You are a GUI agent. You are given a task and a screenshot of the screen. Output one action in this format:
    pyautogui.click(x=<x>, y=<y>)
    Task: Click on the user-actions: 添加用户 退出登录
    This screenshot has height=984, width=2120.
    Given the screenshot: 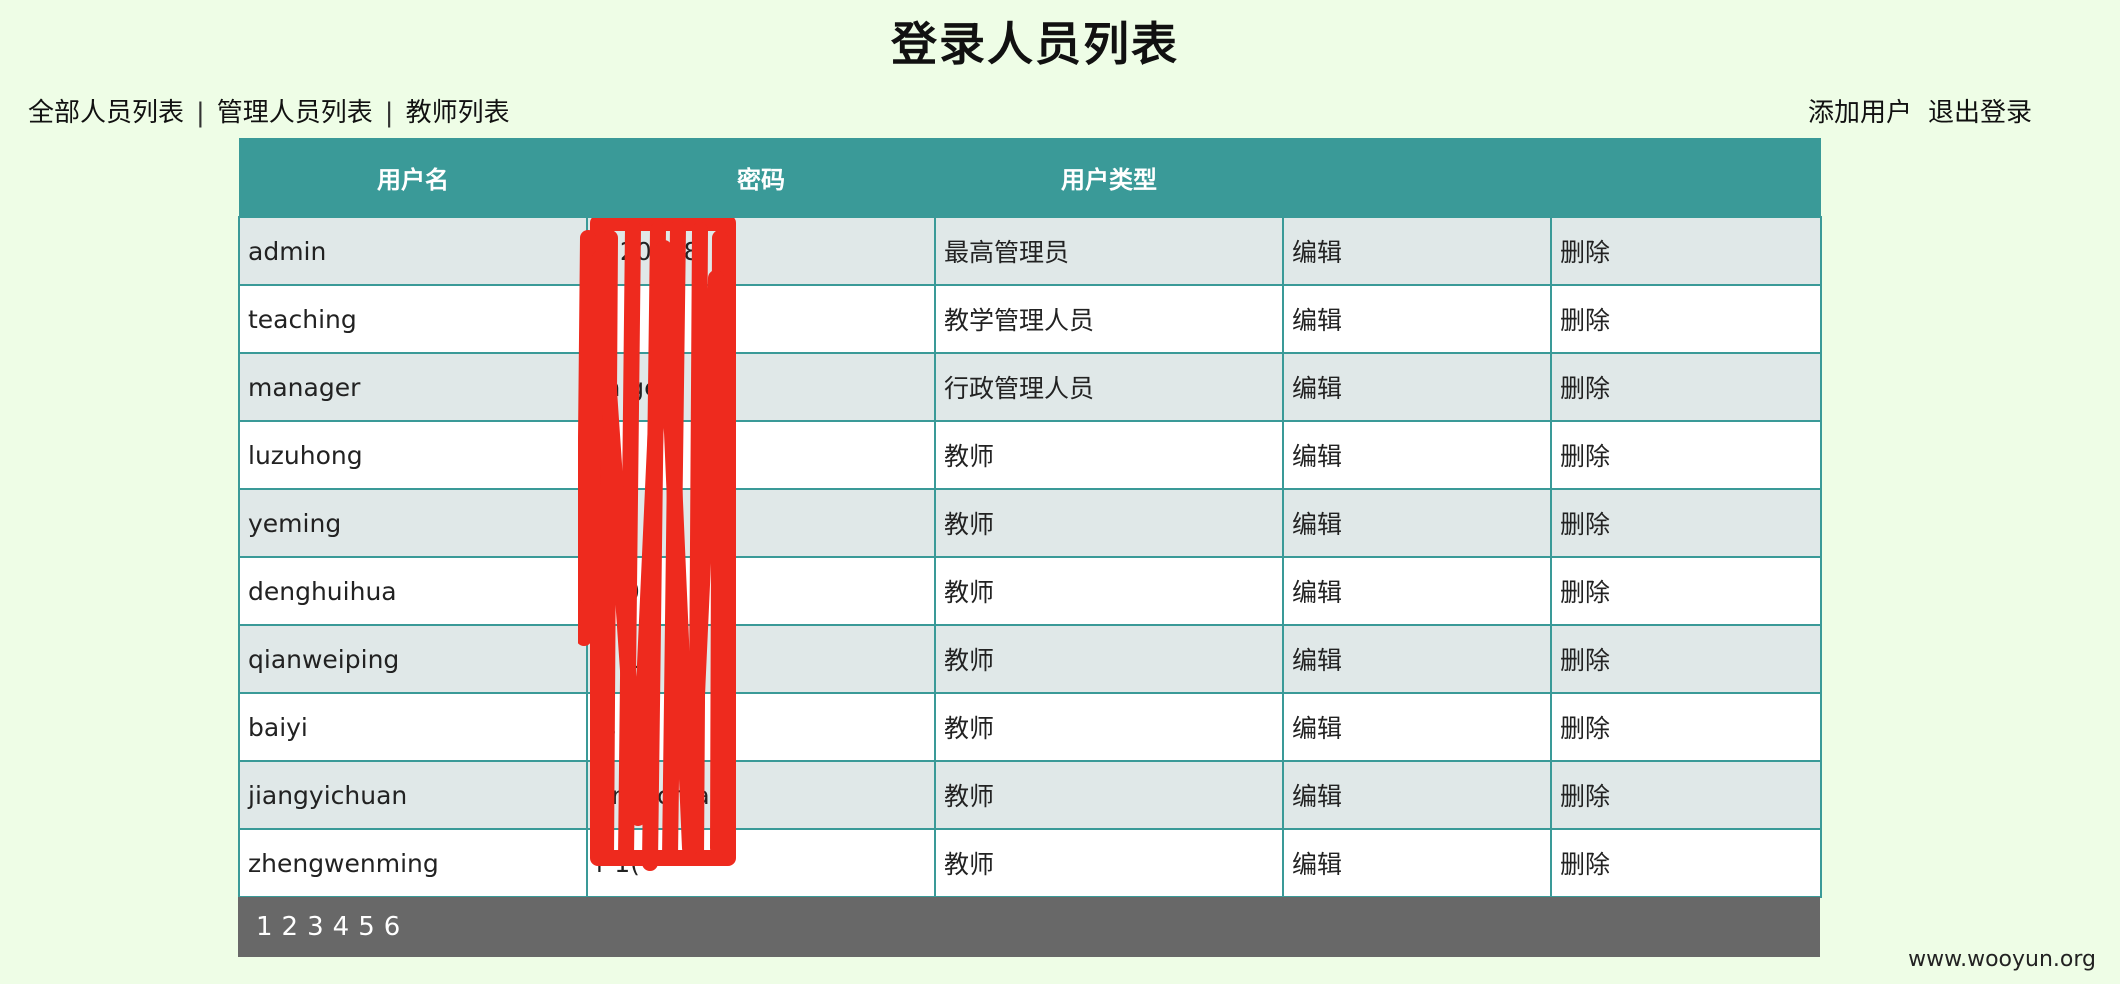 What is the action you would take?
    pyautogui.click(x=1912, y=110)
    